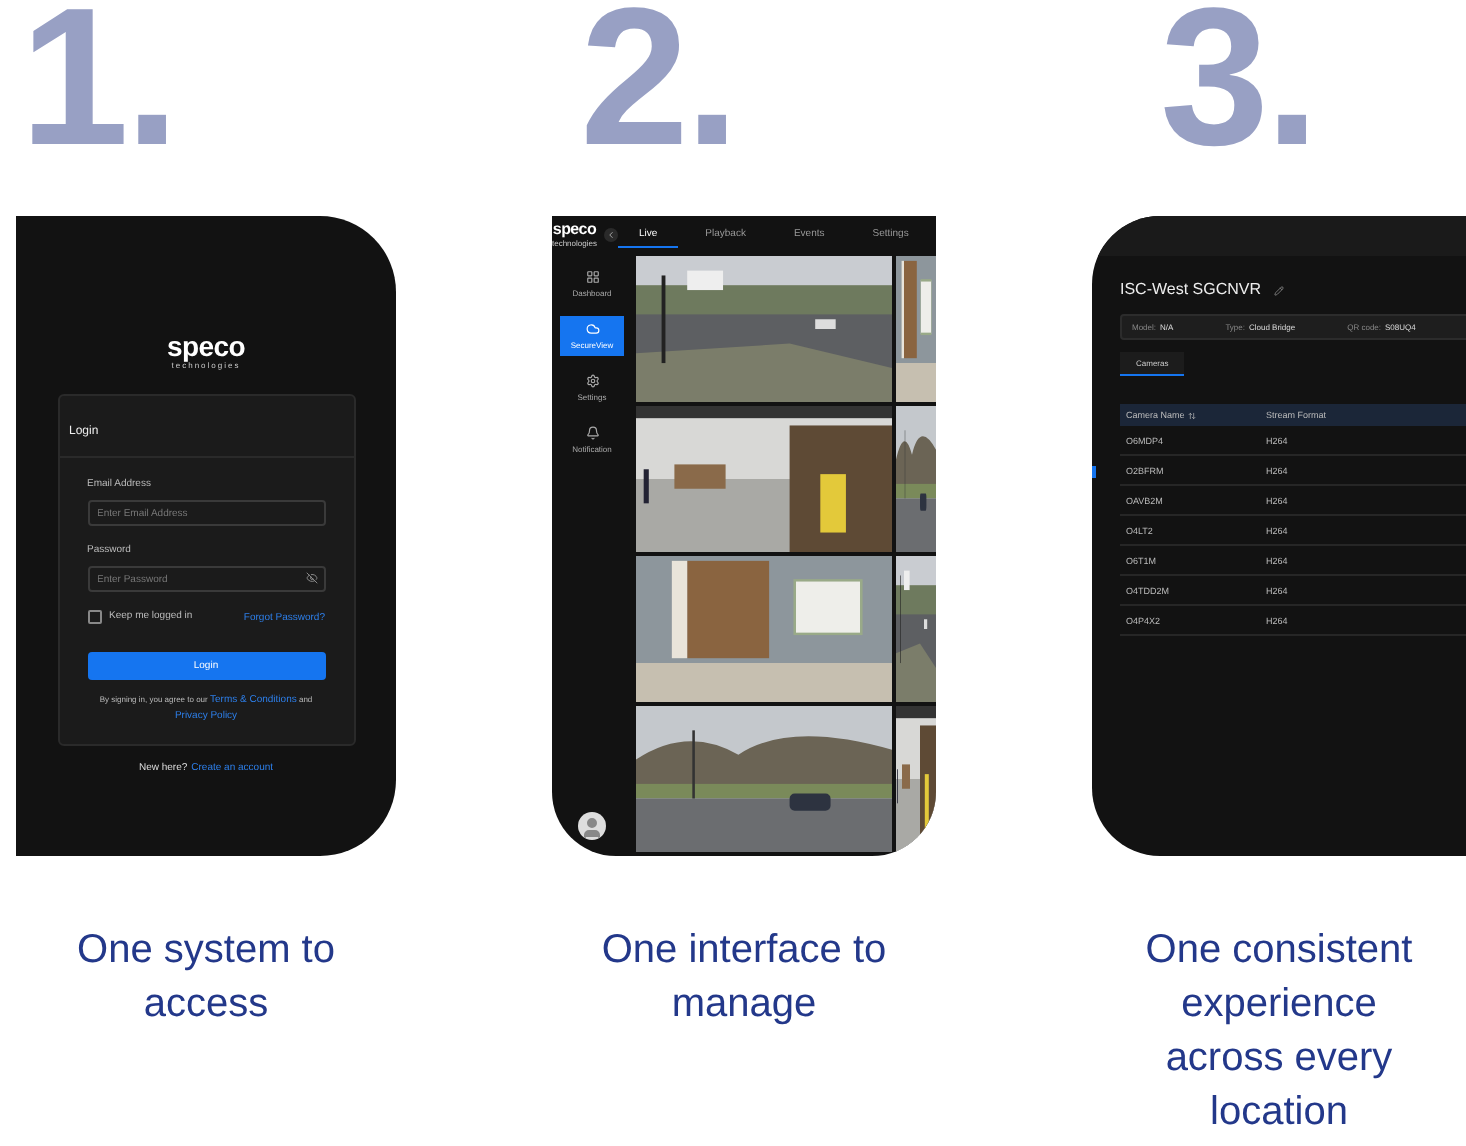 Image resolution: width=1466 pixels, height=1146 pixels. I want to click on device-title: ISC-West SGCNVR, so click(1191, 290).